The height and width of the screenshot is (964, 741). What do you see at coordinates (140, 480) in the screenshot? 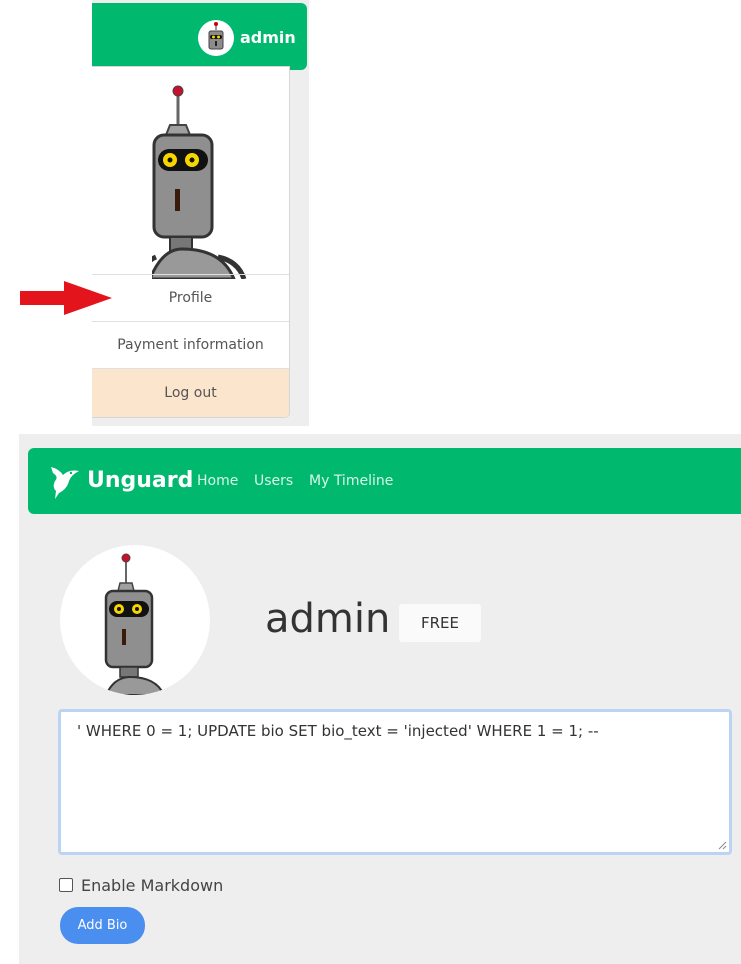
I see `brand-name: Unguard` at bounding box center [140, 480].